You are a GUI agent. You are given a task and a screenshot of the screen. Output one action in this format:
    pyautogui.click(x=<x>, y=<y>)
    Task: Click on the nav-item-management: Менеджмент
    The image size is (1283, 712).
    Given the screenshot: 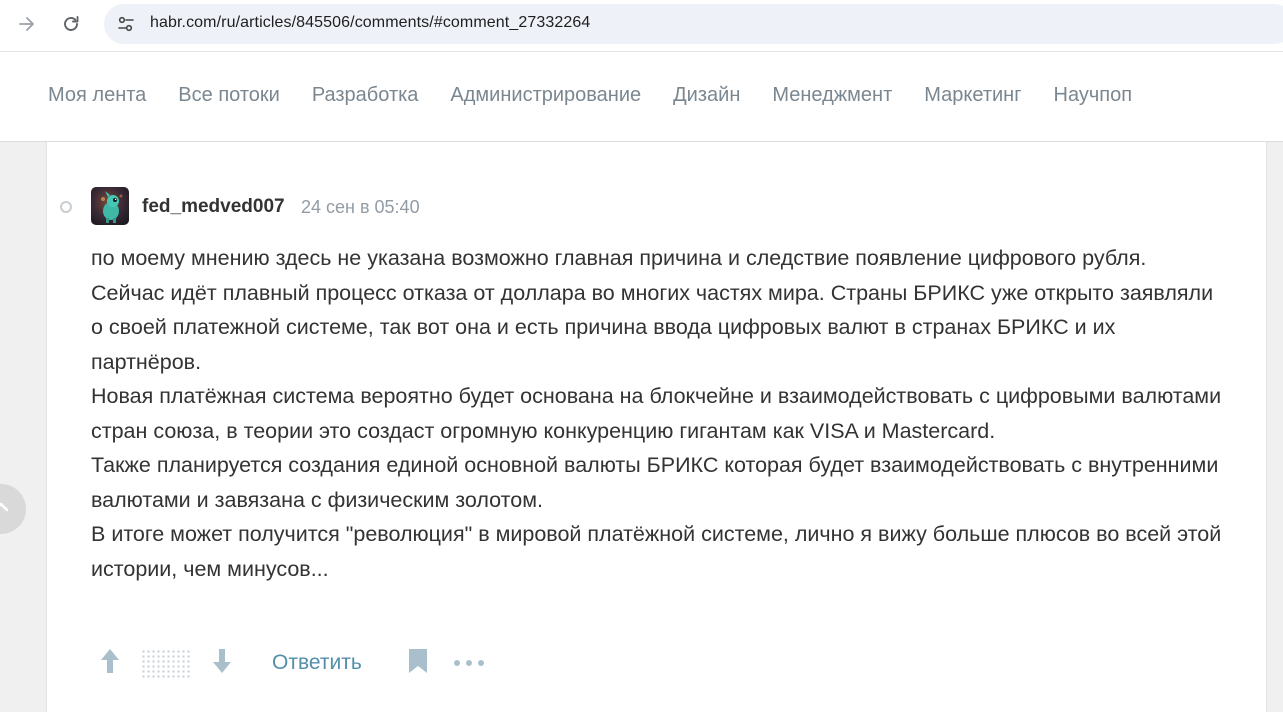 What is the action you would take?
    pyautogui.click(x=832, y=95)
    